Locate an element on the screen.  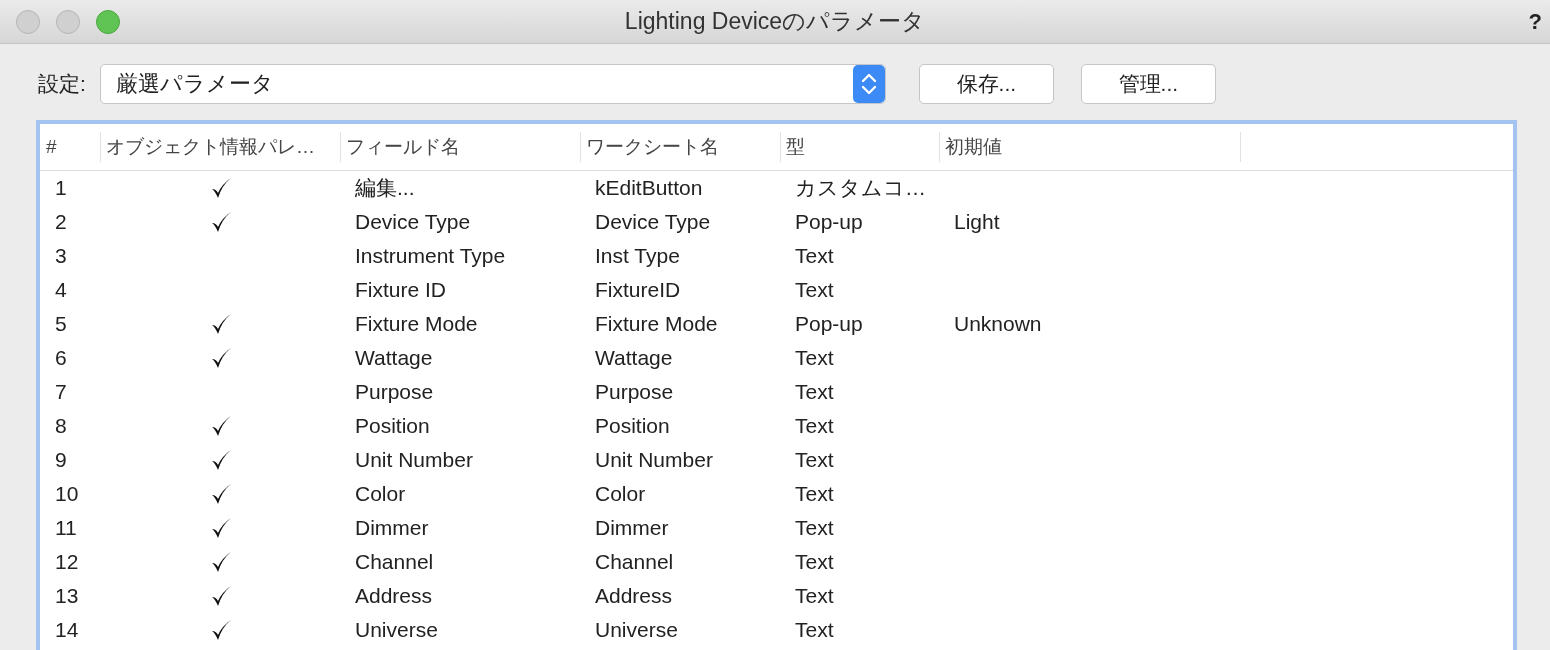
window-title: Lighting Deviceのパラメータ is located at coordinates (775, 21).